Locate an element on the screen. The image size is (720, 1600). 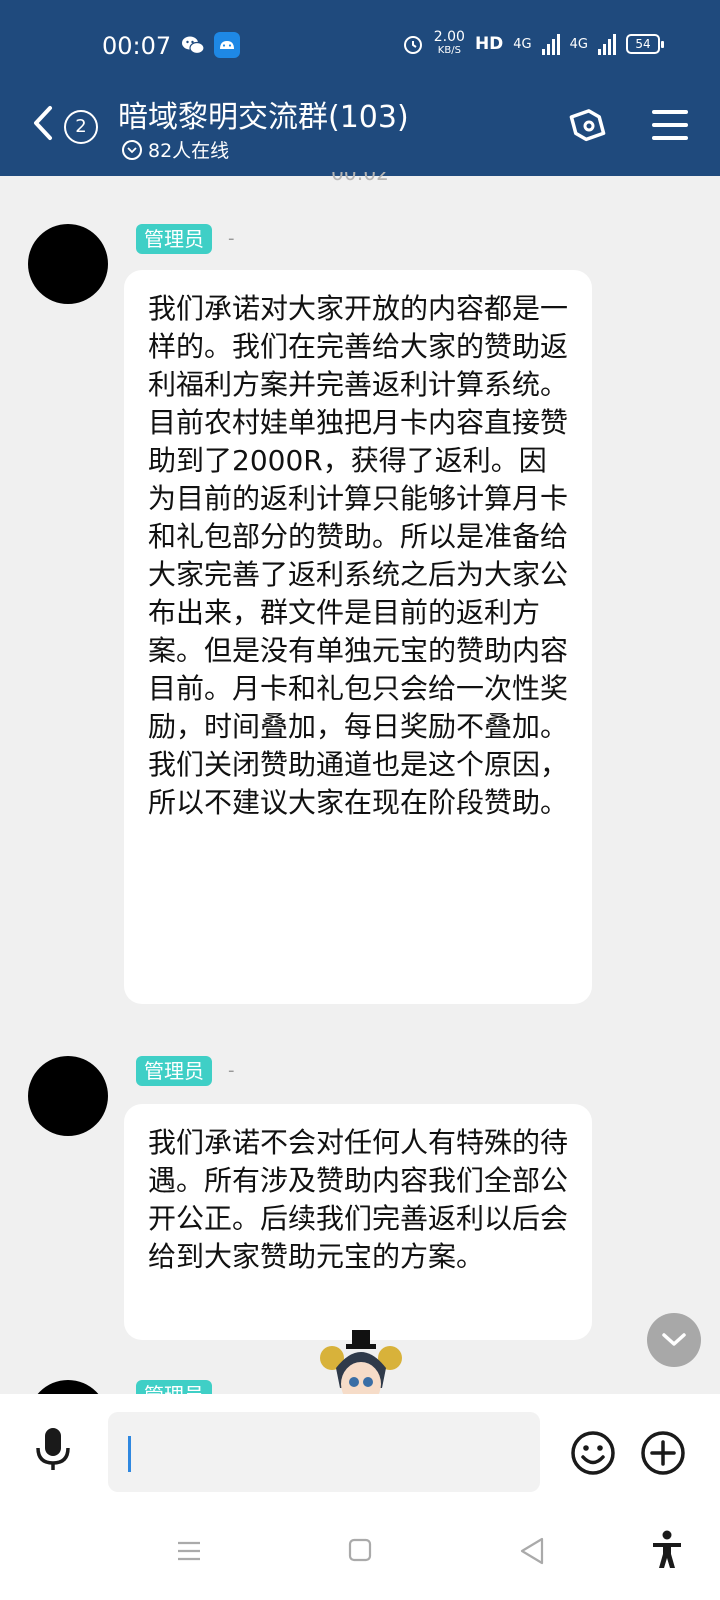
chevron-down-icon is located at coordinates (674, 1339).